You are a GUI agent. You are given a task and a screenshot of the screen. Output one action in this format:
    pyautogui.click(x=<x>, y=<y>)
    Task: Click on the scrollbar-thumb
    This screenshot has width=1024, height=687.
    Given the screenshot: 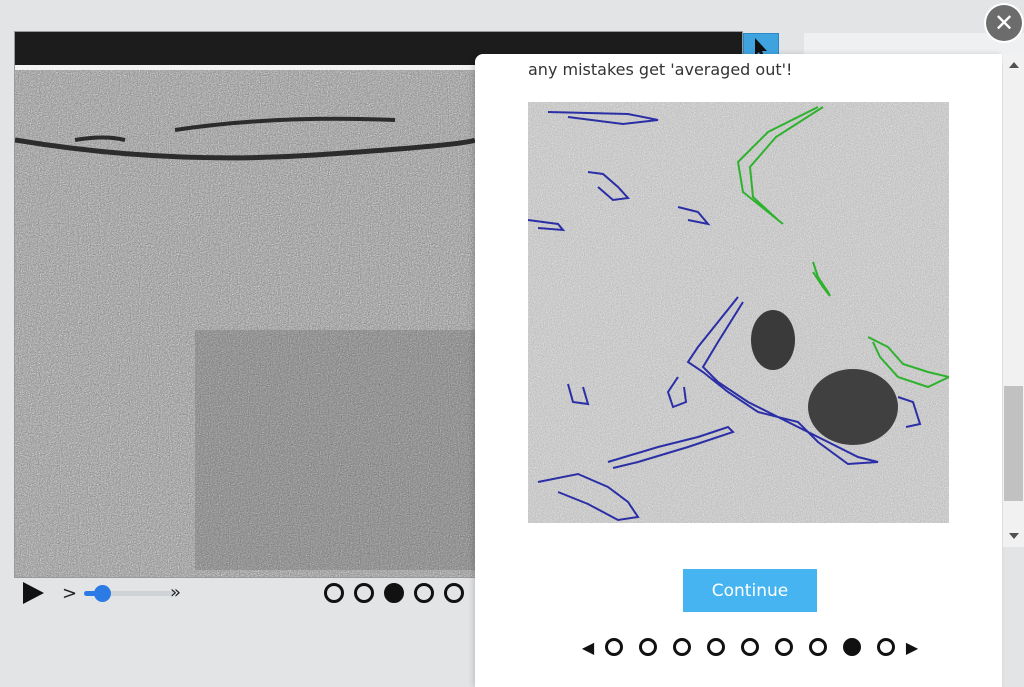 What is the action you would take?
    pyautogui.click(x=1013, y=443)
    